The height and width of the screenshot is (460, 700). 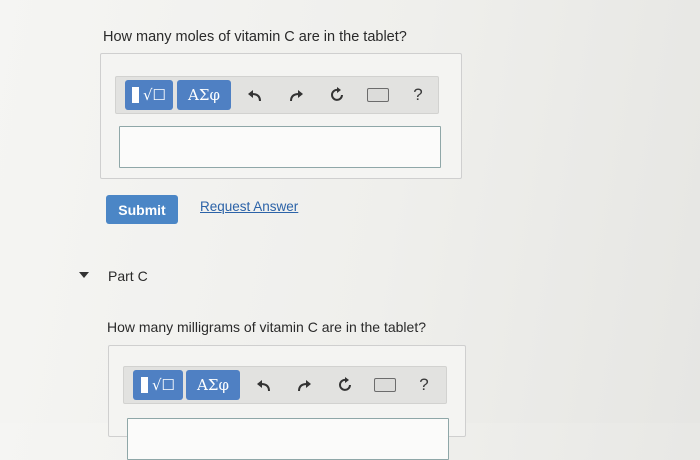 I want to click on answer-panel-part-c: √☐ ΑΣφ ?, so click(x=287, y=402).